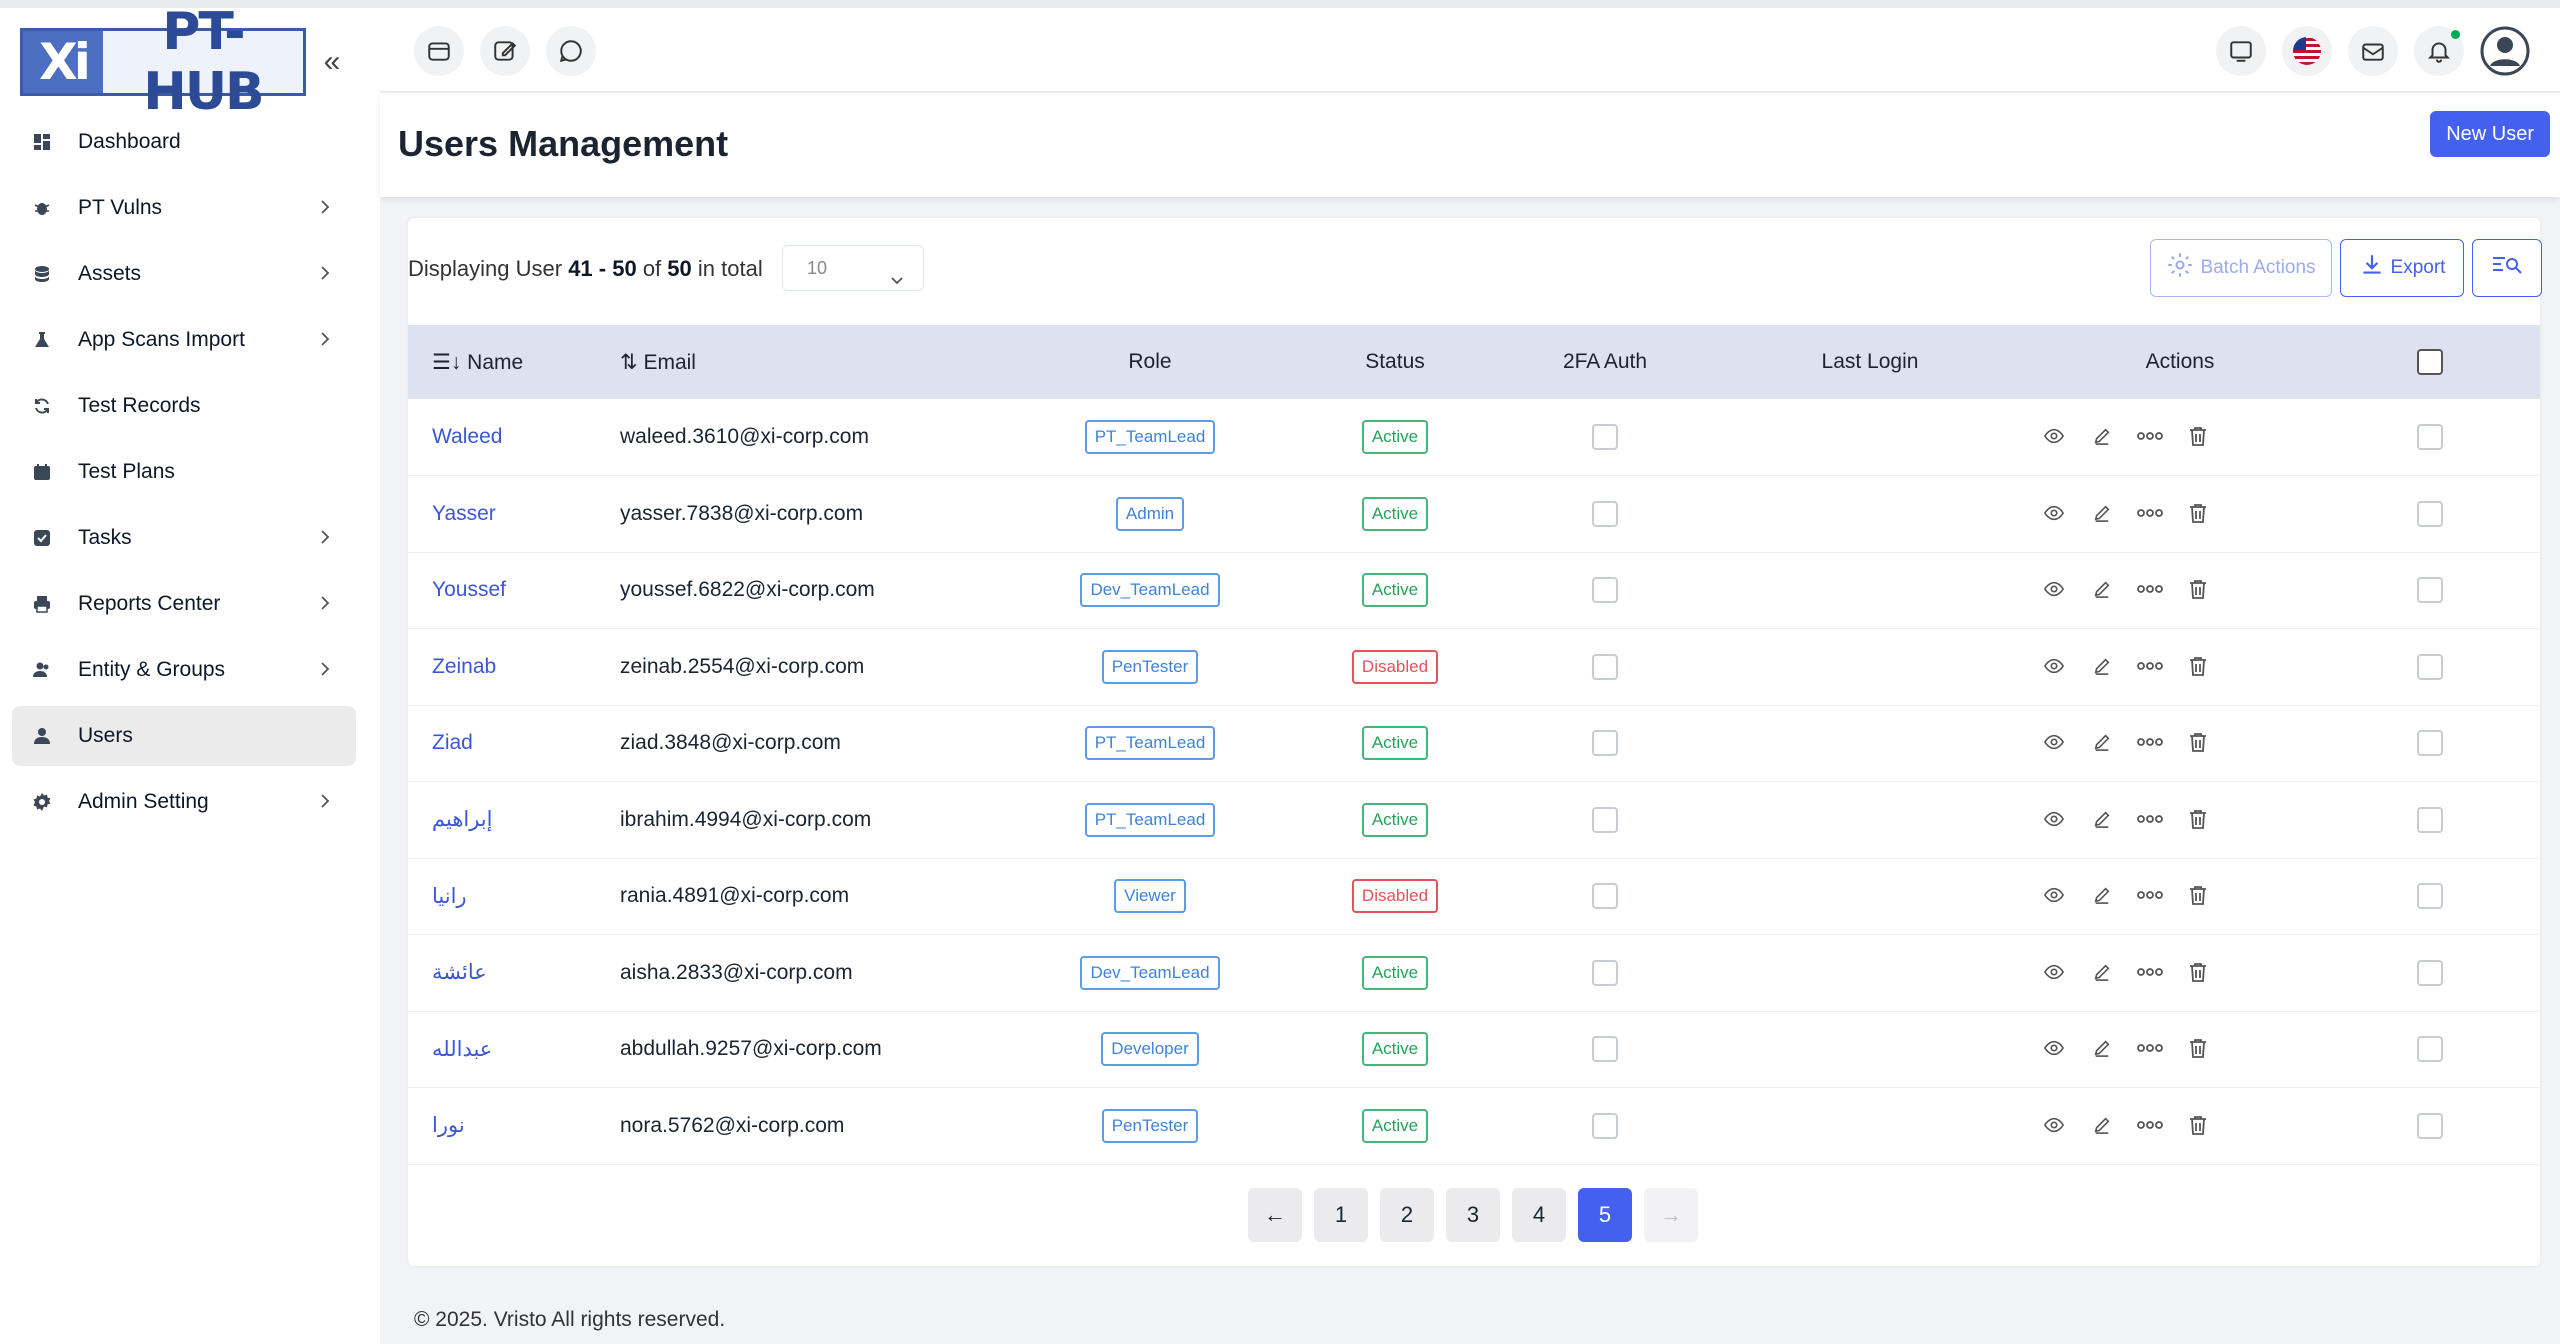  What do you see at coordinates (2307, 51) in the screenshot?
I see `us-flag-icon` at bounding box center [2307, 51].